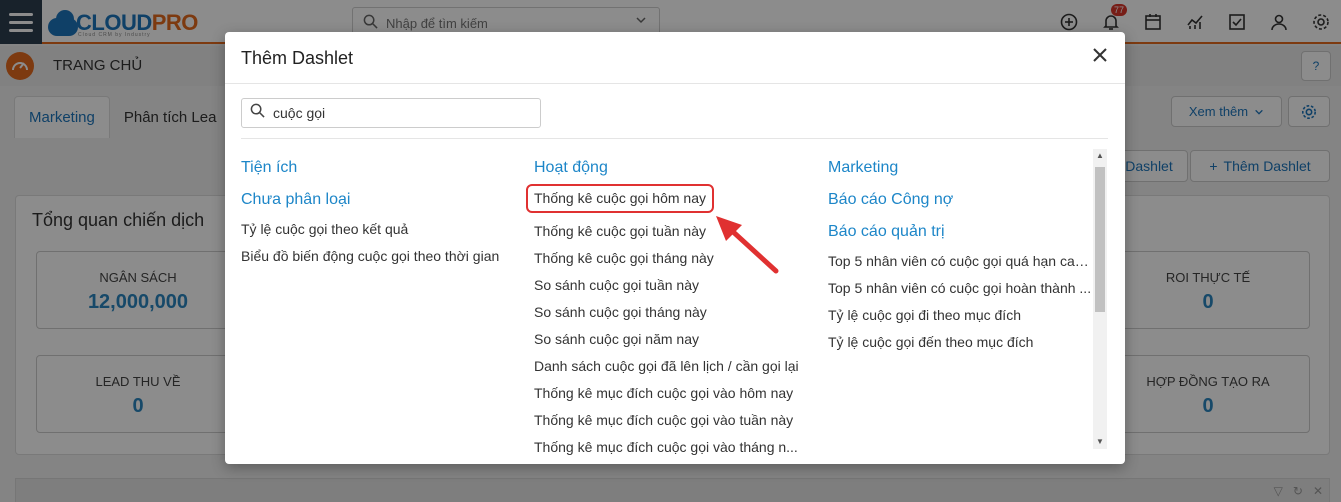 The height and width of the screenshot is (502, 1341). Describe the element at coordinates (960, 315) in the screenshot. I see `dashlet-item: Tỷ lệ cuộc gọi đi theo mục đích` at that location.